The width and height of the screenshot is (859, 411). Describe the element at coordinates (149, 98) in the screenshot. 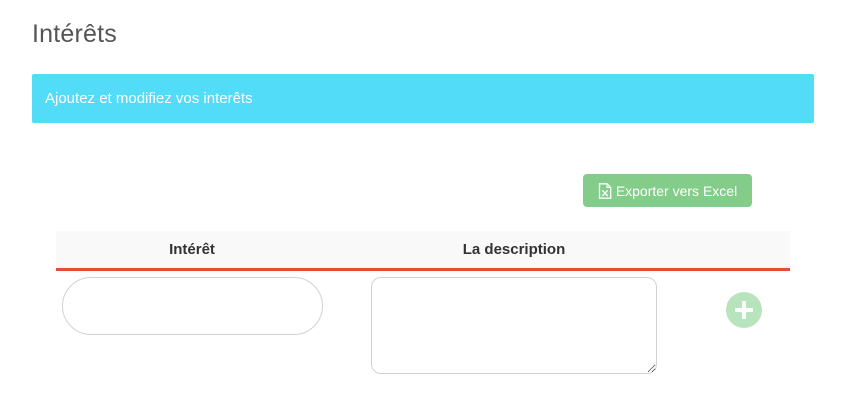

I see `info-banner-text: Ajoutez et modifiez vos interêts` at that location.